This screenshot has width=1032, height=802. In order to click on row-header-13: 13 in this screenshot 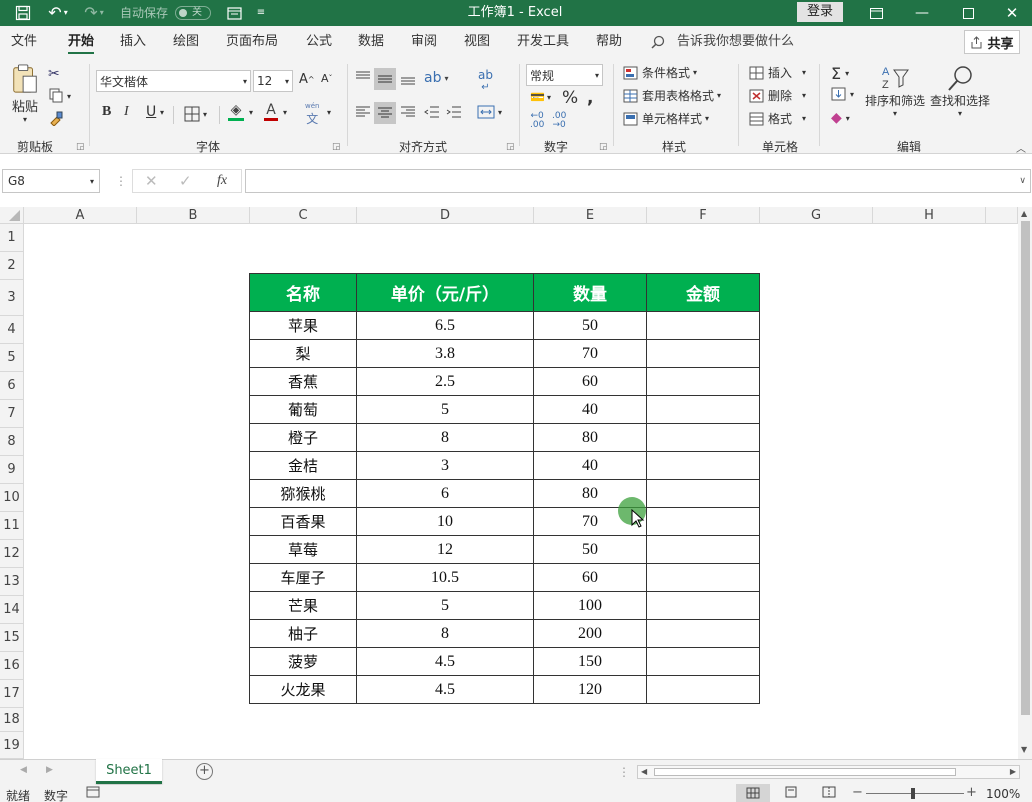, I will do `click(12, 582)`.